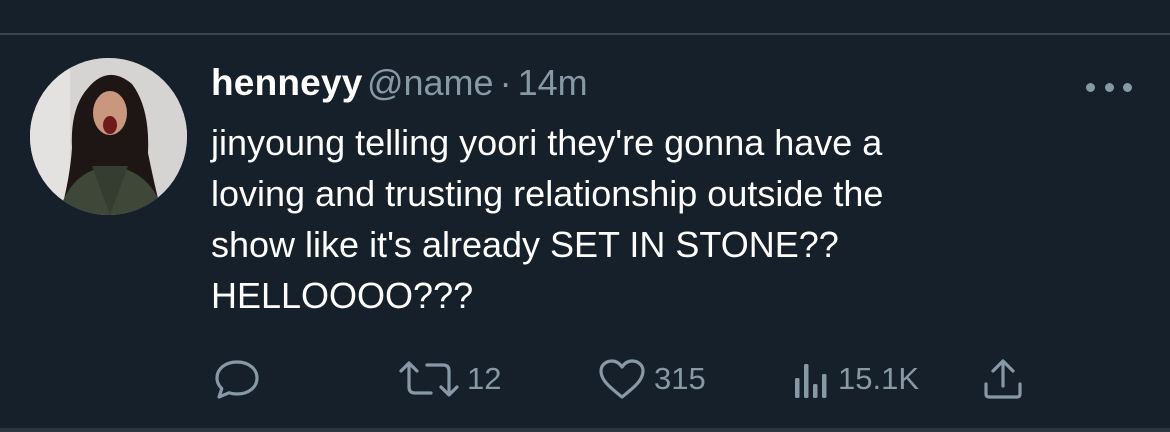 This screenshot has width=1170, height=432. I want to click on tweet-header: henneyy @name · 14m, so click(399, 87).